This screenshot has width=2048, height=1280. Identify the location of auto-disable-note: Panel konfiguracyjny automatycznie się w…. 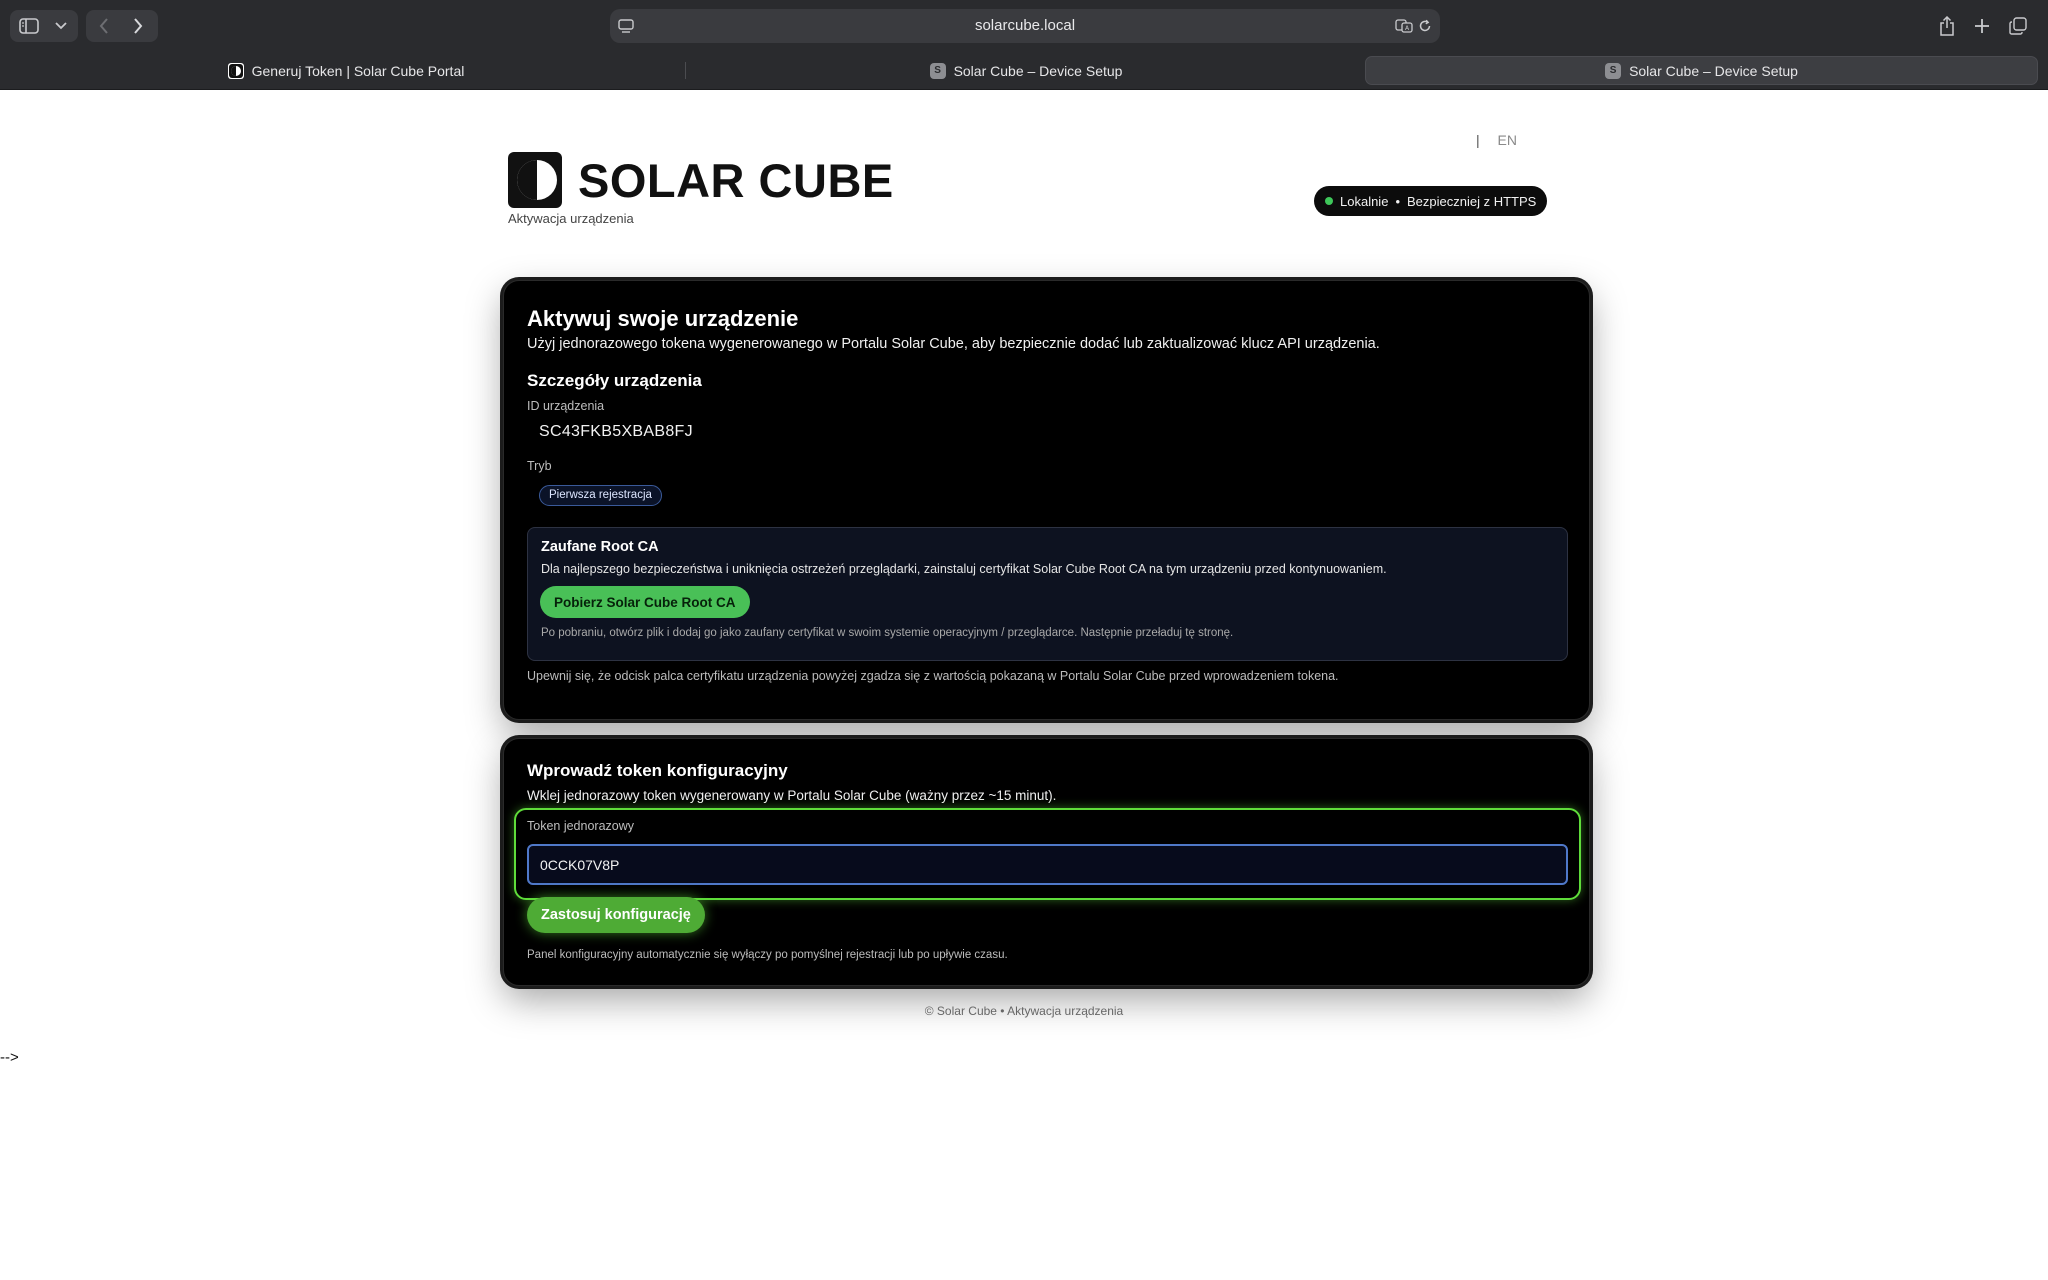
(767, 955).